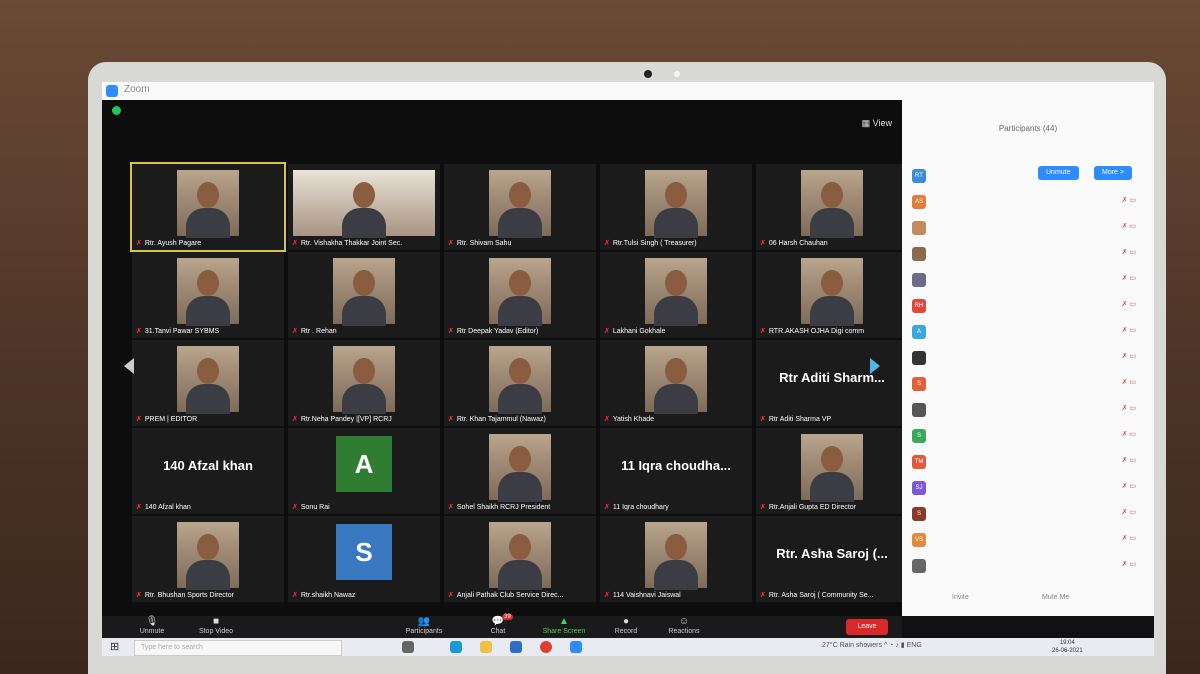 This screenshot has width=1200, height=674. I want to click on windows-start-icon: ⊞, so click(116, 647).